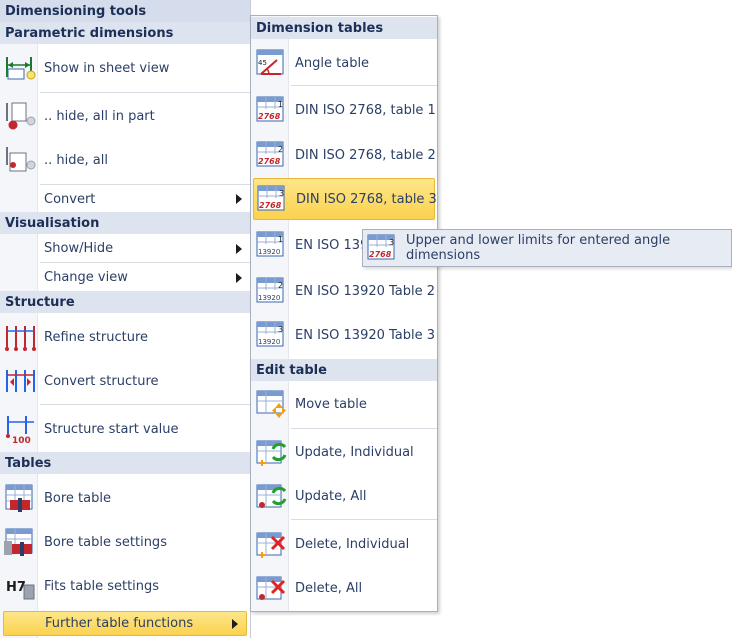  I want to click on menu-item-update-individual: Update, Individual, so click(344, 452).